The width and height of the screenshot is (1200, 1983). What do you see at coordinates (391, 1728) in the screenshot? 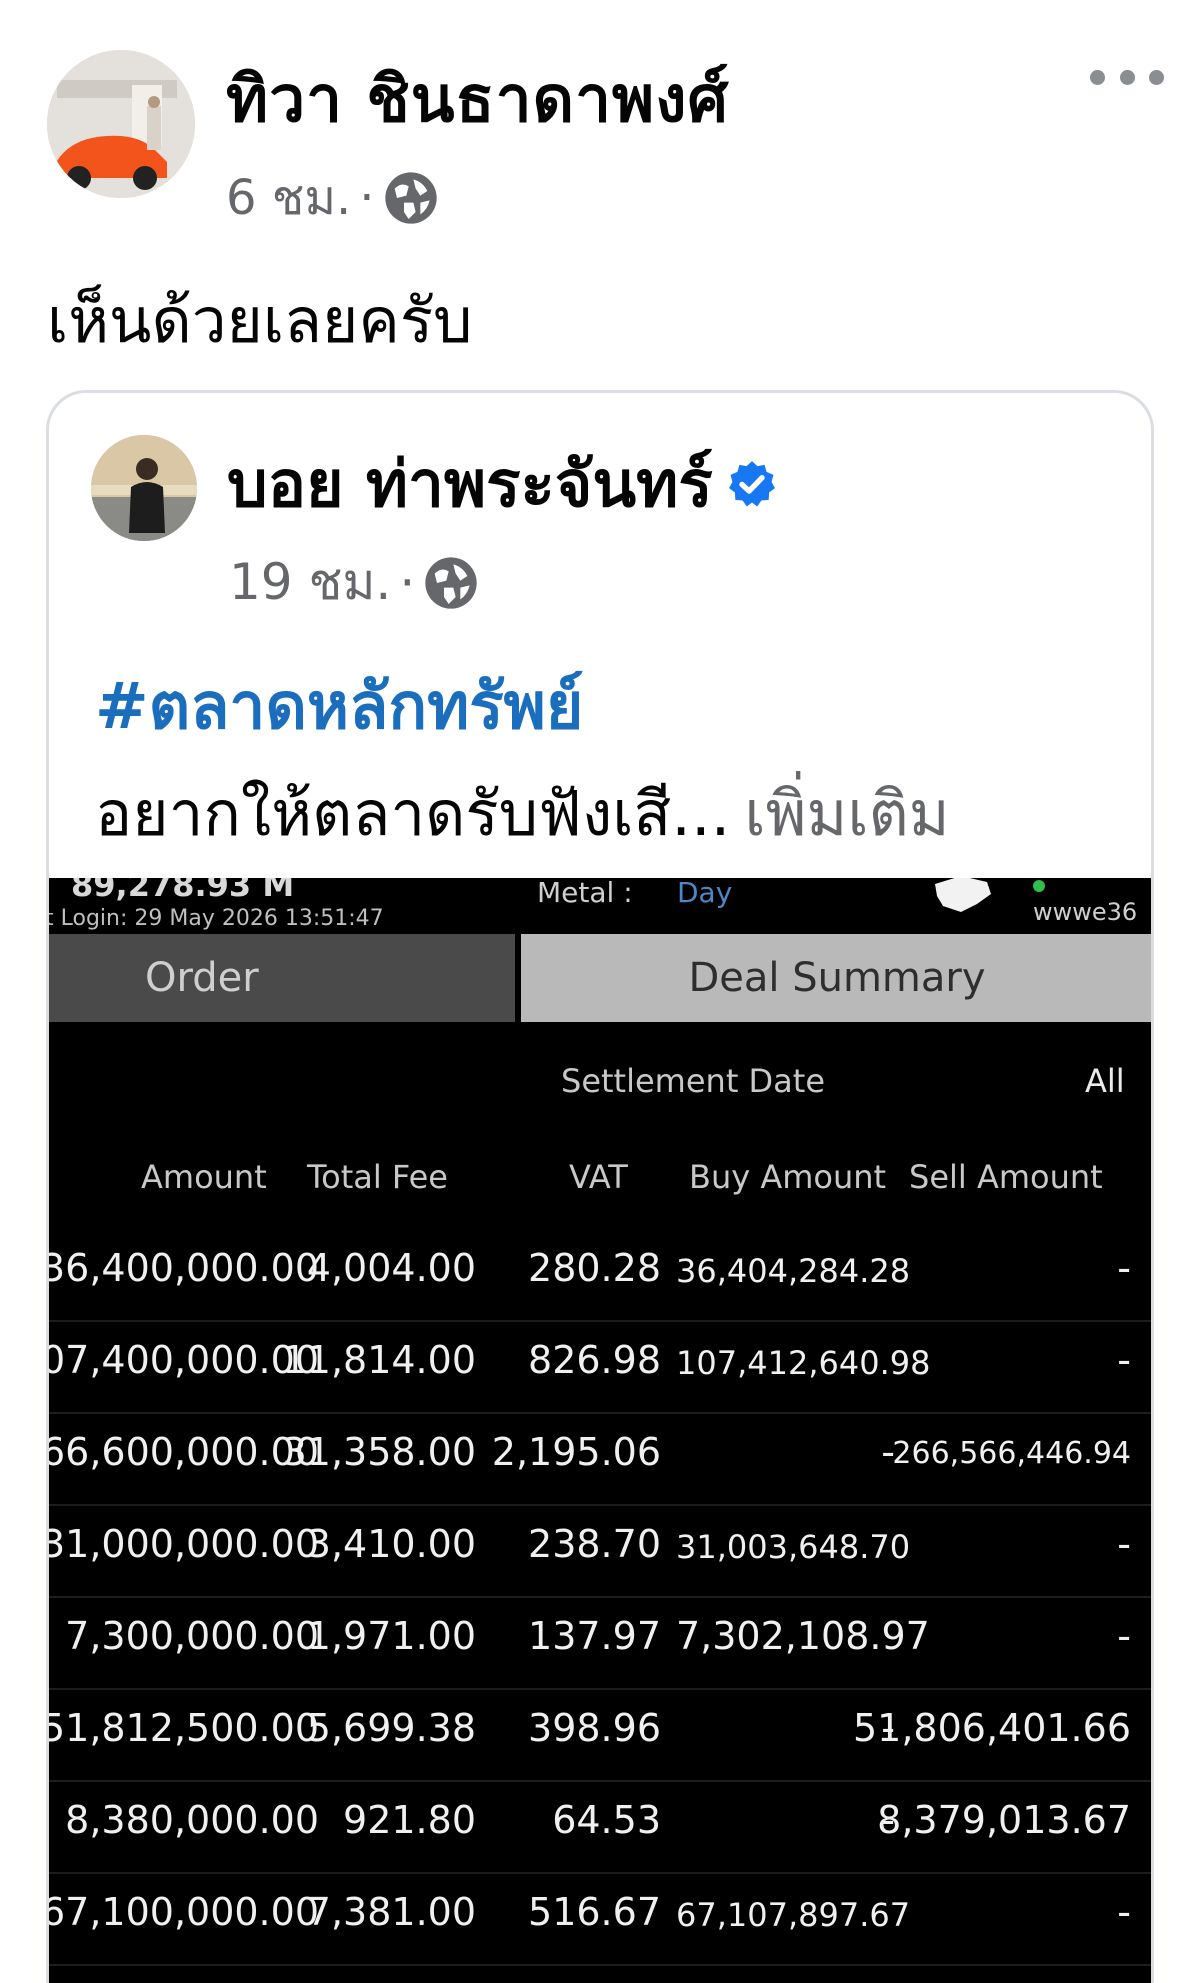
I see `cell-total-fee: 5,699.38` at bounding box center [391, 1728].